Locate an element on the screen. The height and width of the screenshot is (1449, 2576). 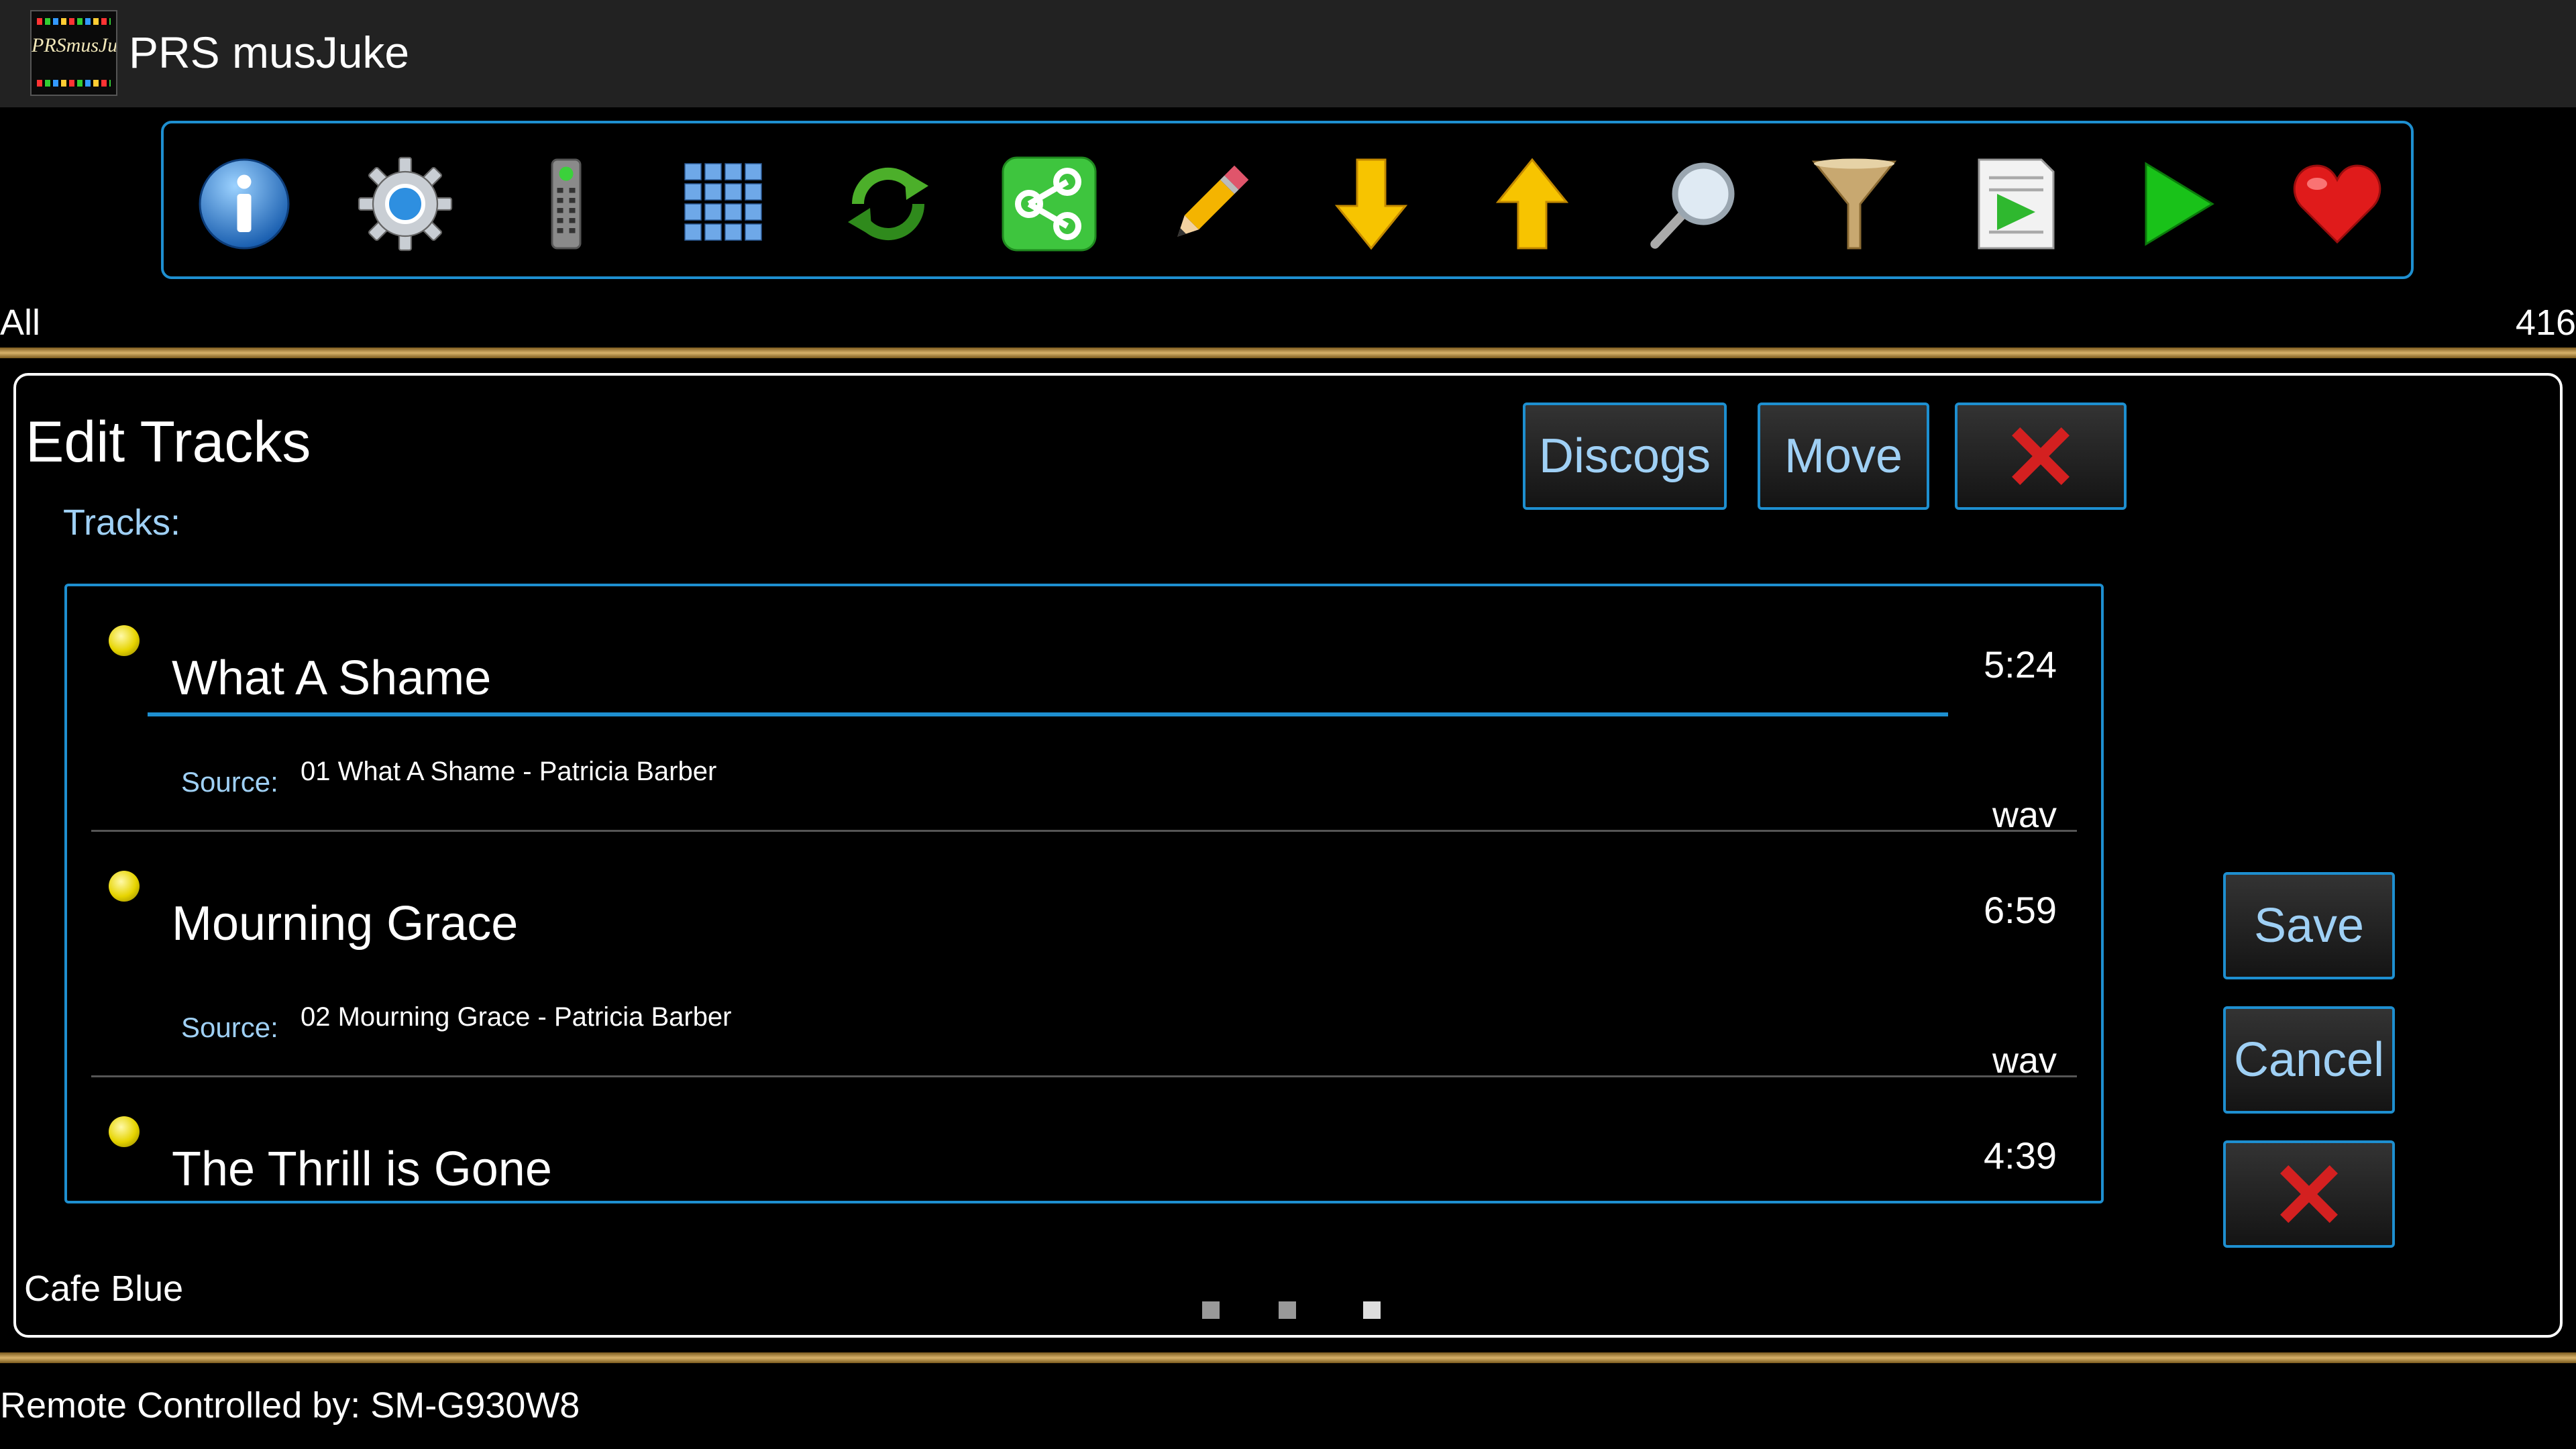
filter-button is located at coordinates (1854, 204).